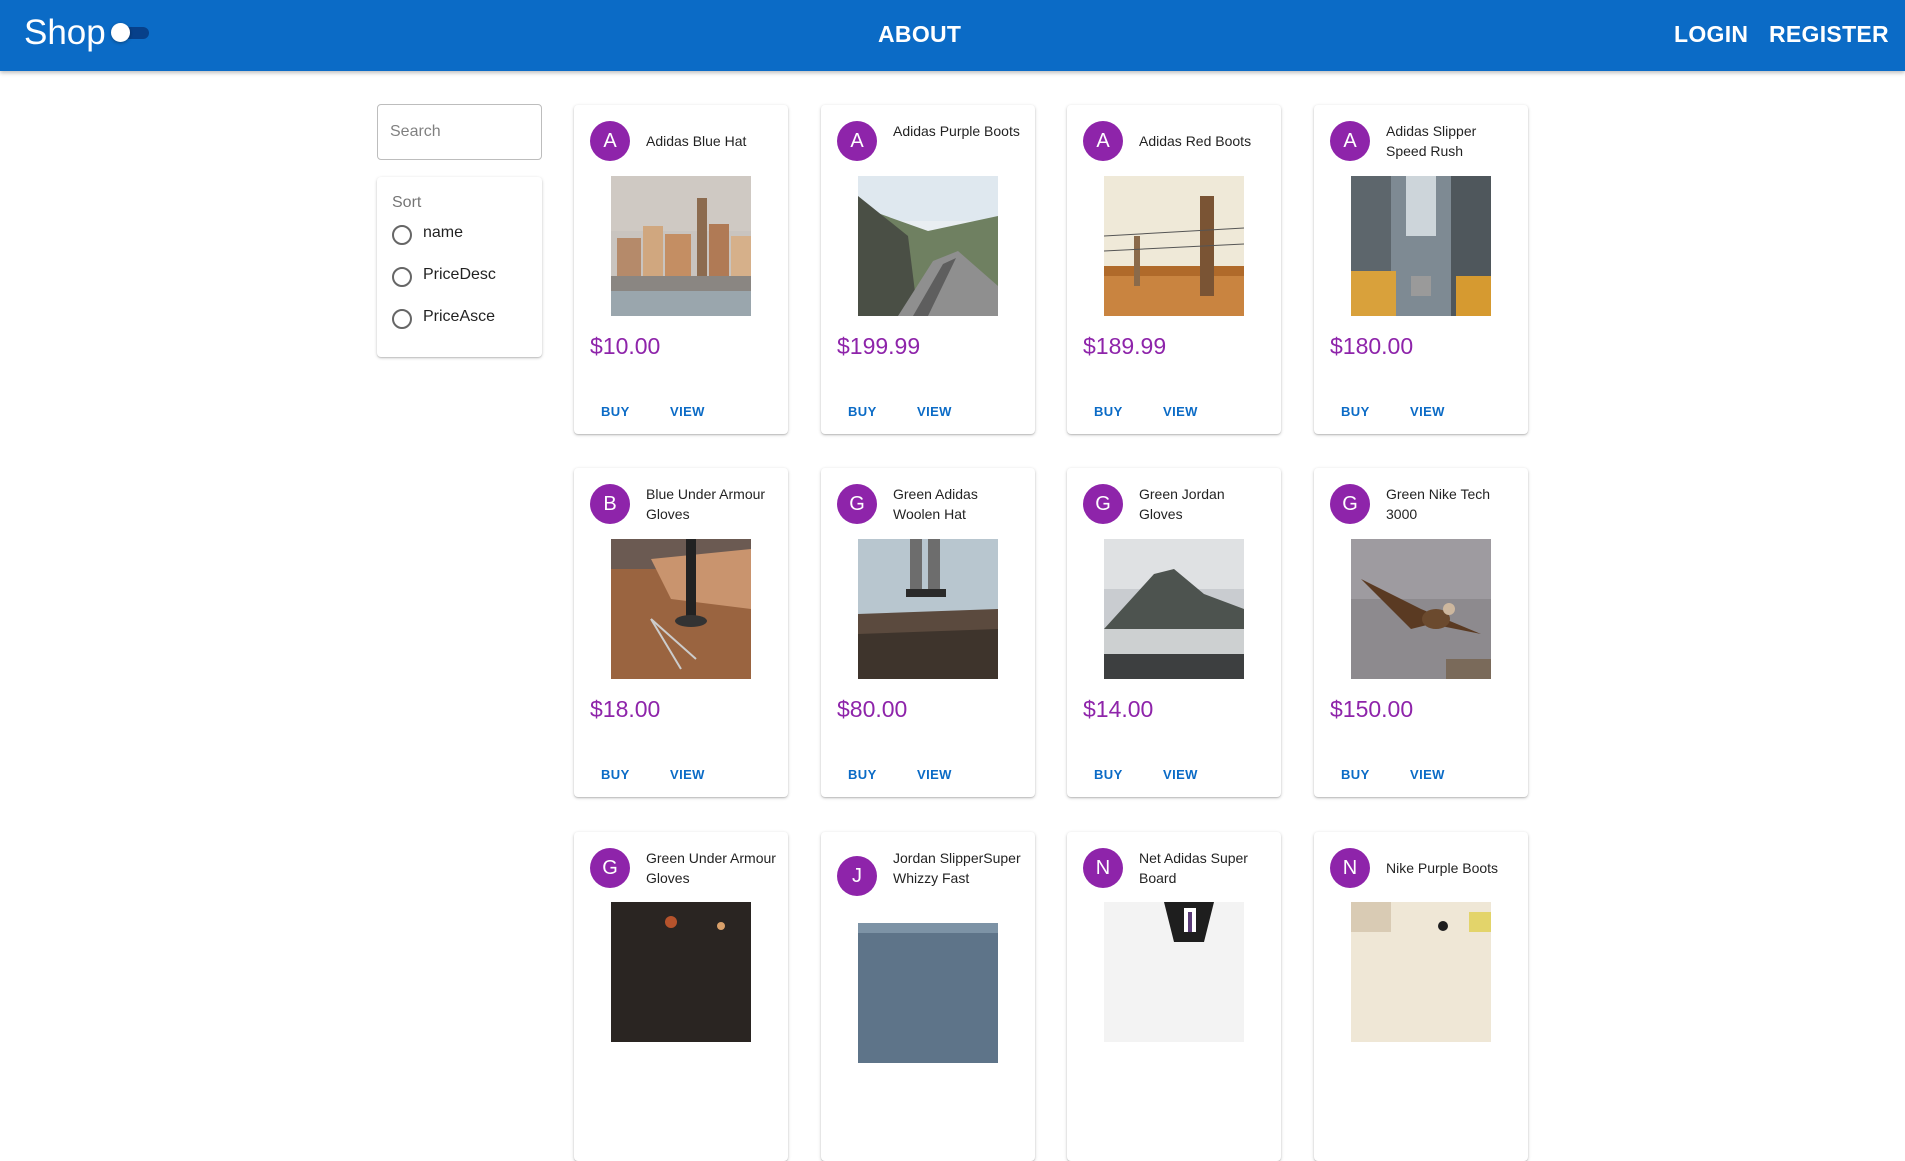  I want to click on nav-about-link: ABOUT, so click(919, 34).